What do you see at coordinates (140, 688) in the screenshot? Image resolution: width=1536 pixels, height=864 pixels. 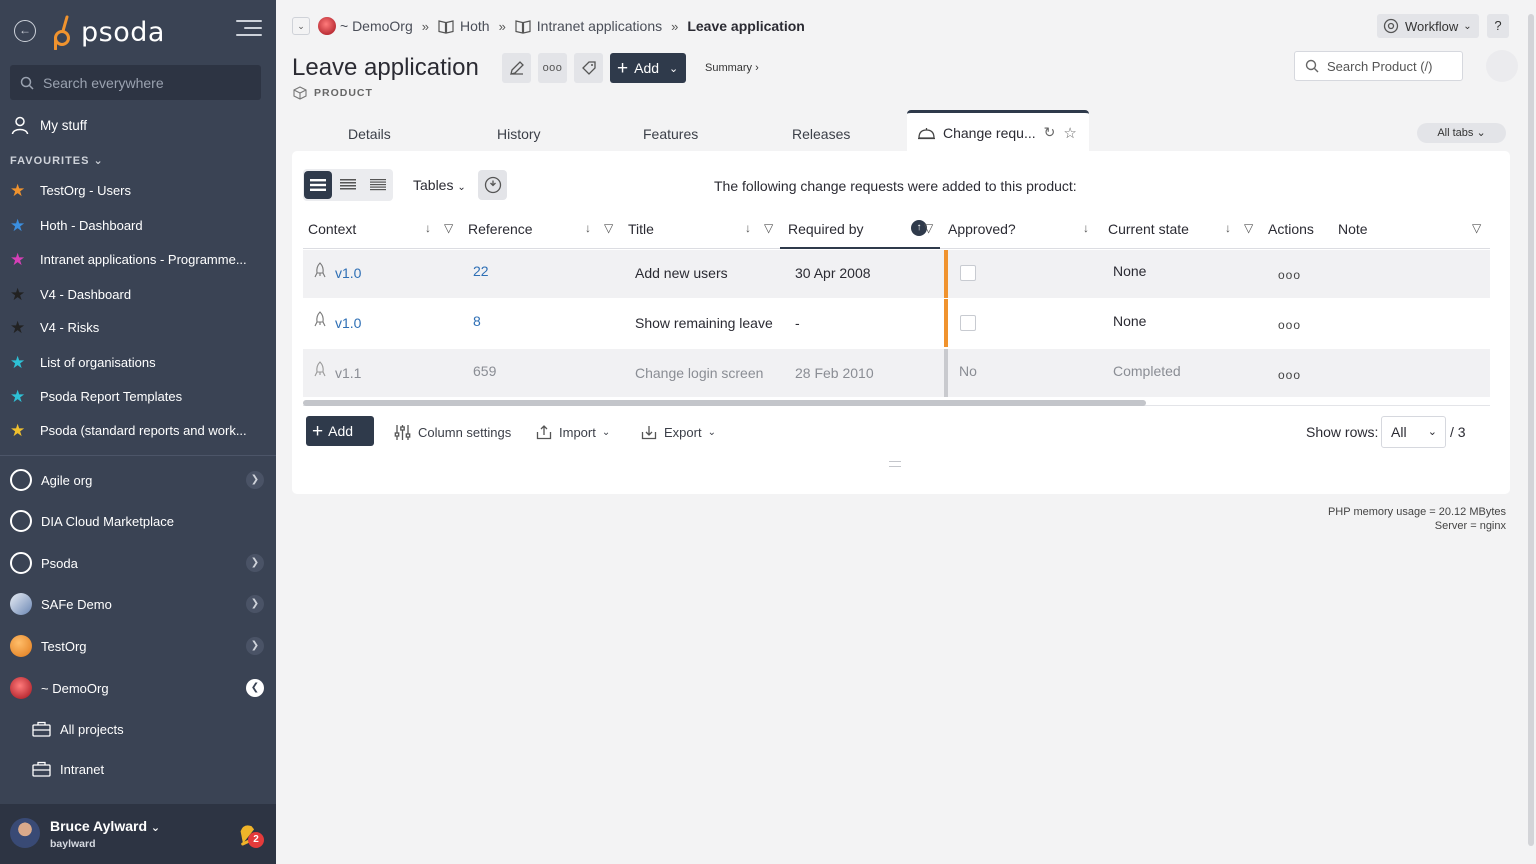 I see `org-item-demoorg: ~ DemoOrg ❮` at bounding box center [140, 688].